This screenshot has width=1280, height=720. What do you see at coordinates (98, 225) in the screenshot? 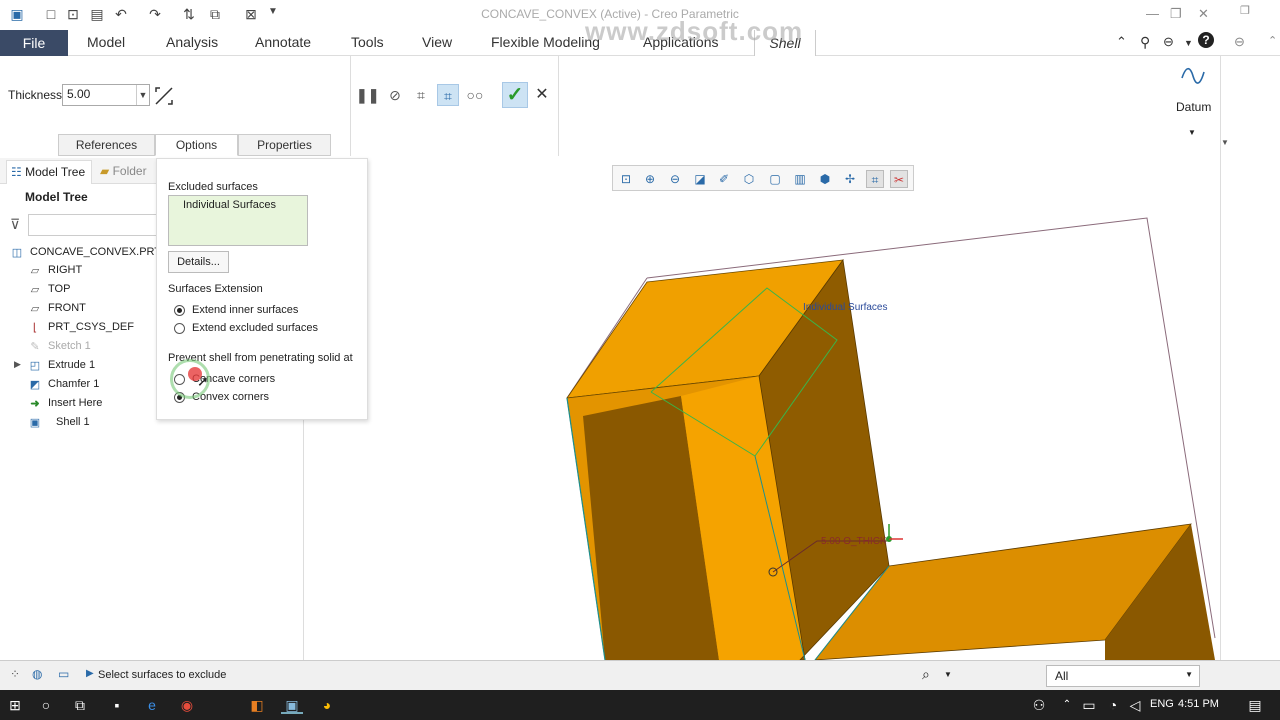
I see `tree-filter-input` at bounding box center [98, 225].